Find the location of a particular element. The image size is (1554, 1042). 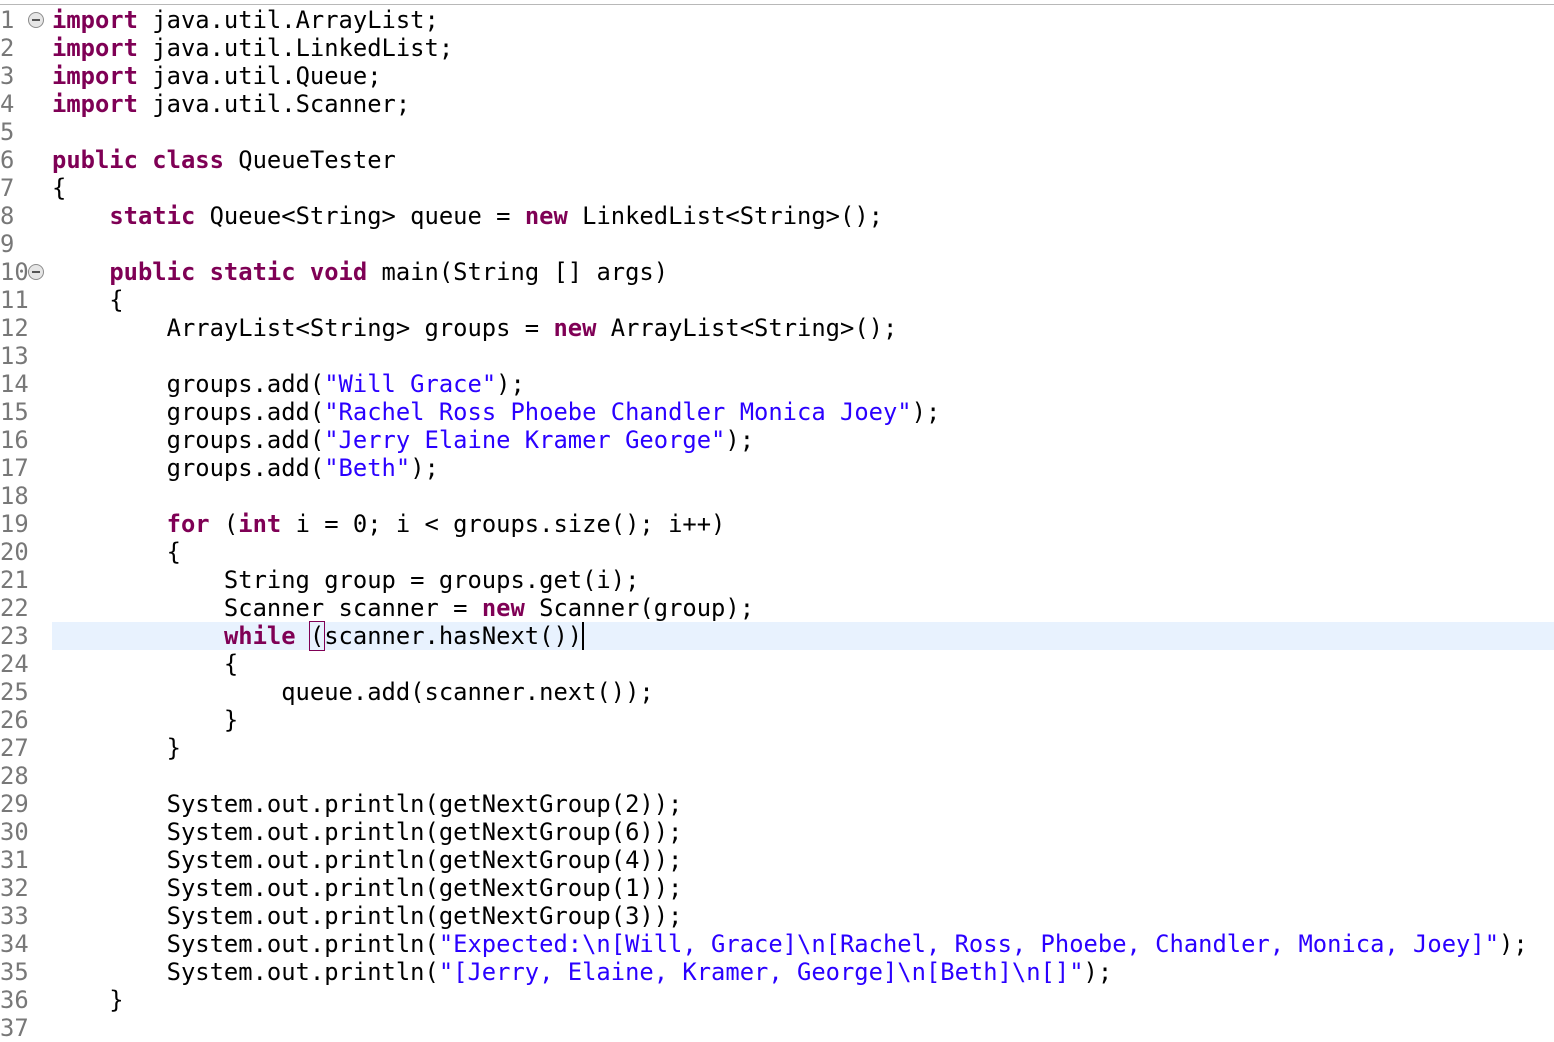

line-number-gutter: 31 is located at coordinates (25, 860).